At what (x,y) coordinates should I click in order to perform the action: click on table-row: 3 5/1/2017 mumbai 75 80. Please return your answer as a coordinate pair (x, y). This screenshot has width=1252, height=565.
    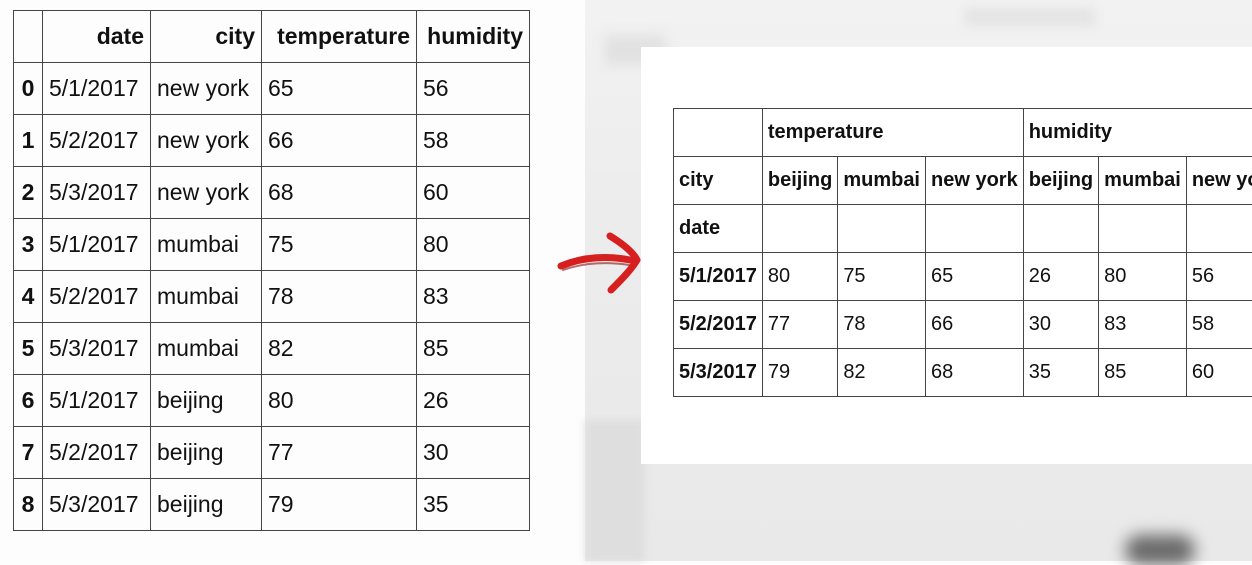
    Looking at the image, I should click on (272, 245).